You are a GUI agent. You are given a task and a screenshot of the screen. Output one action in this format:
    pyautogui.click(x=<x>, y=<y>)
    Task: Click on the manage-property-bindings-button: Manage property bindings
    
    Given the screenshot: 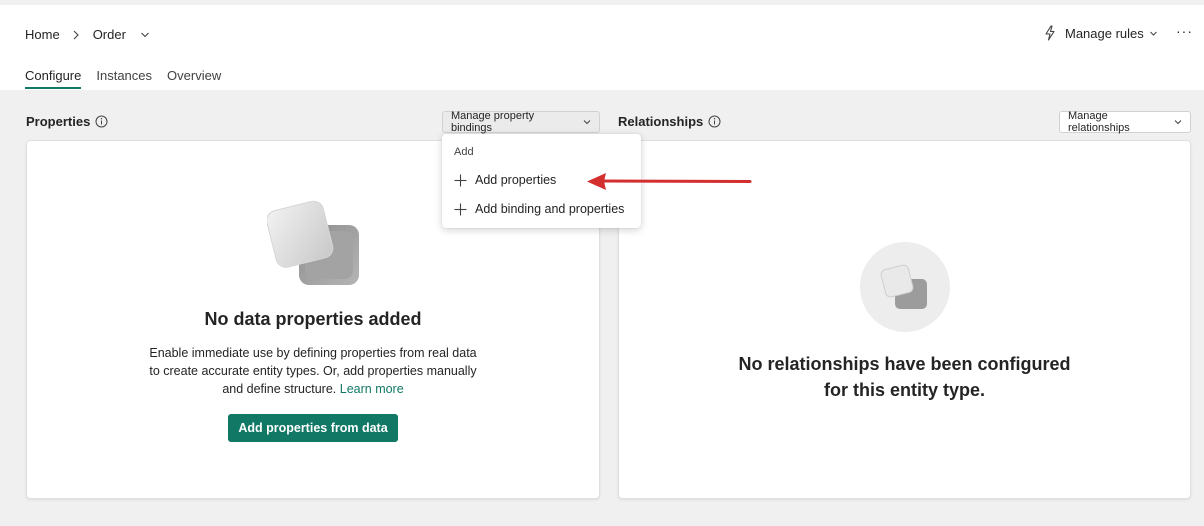 What is the action you would take?
    pyautogui.click(x=521, y=122)
    